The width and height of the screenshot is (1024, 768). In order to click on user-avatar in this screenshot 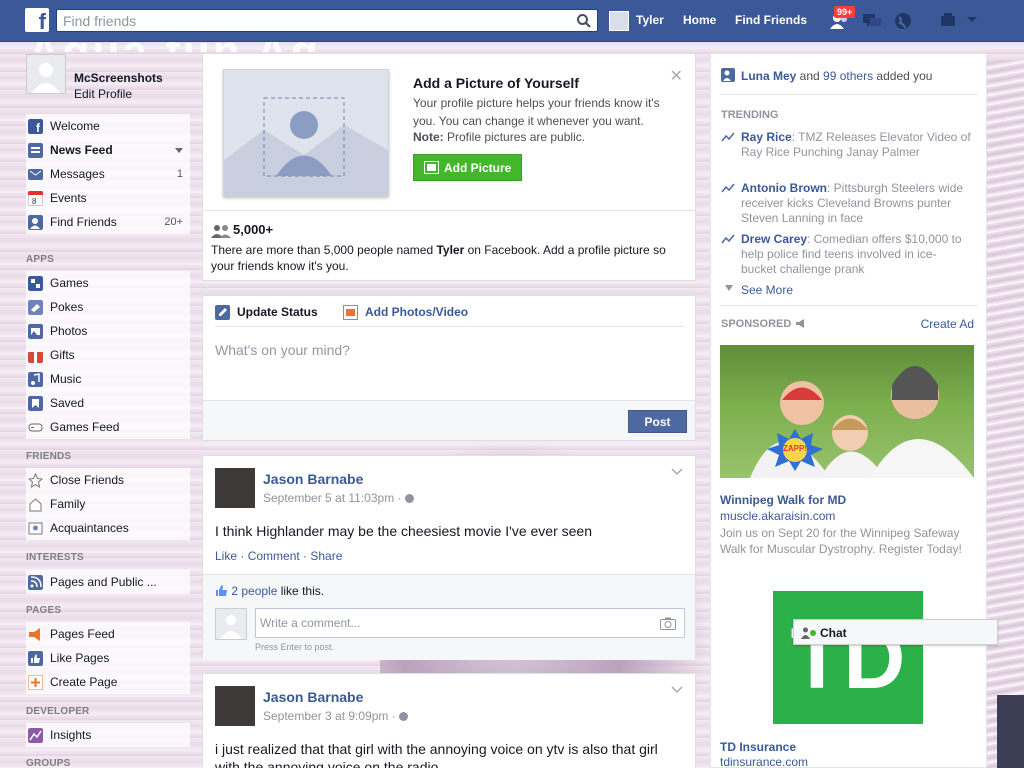, I will do `click(619, 21)`.